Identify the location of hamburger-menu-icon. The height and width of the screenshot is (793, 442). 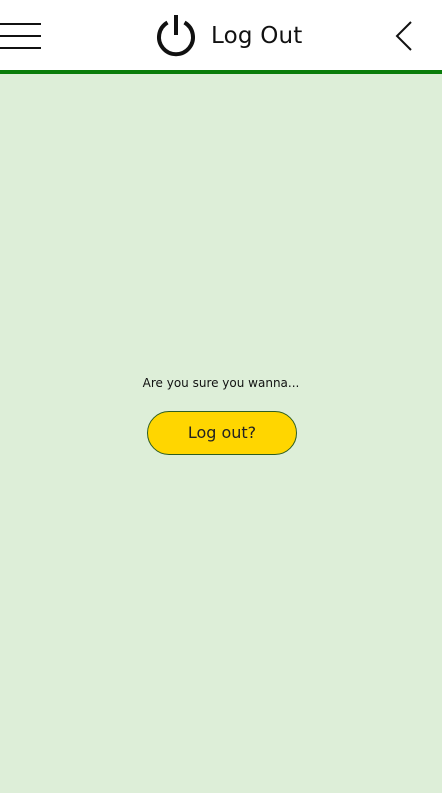
(21, 36).